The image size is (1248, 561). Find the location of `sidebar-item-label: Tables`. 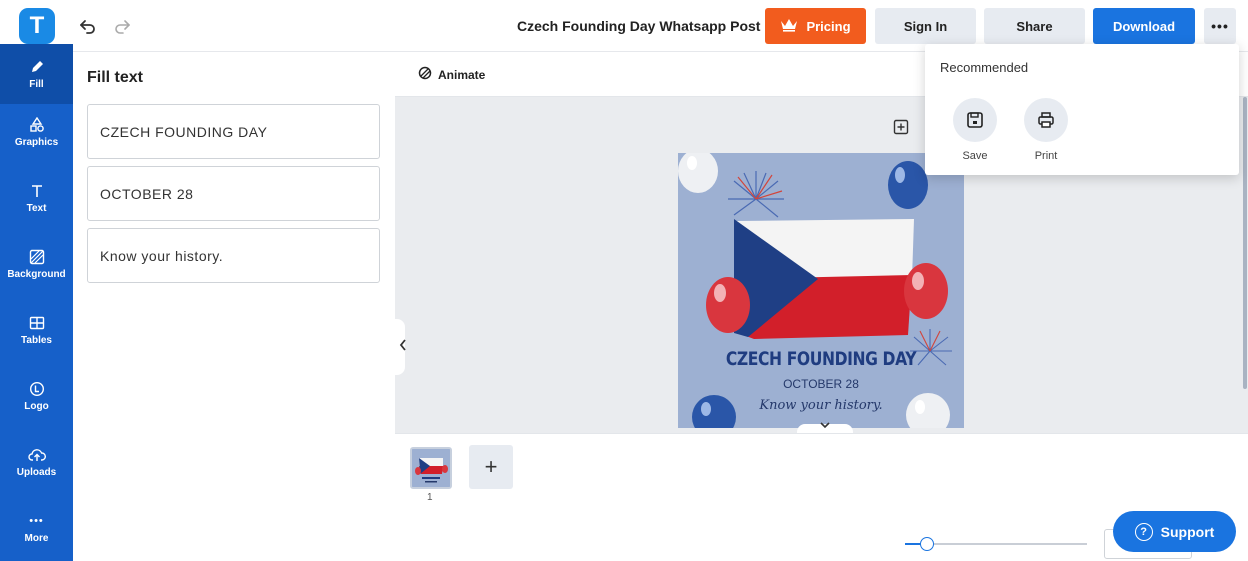

sidebar-item-label: Tables is located at coordinates (36, 340).